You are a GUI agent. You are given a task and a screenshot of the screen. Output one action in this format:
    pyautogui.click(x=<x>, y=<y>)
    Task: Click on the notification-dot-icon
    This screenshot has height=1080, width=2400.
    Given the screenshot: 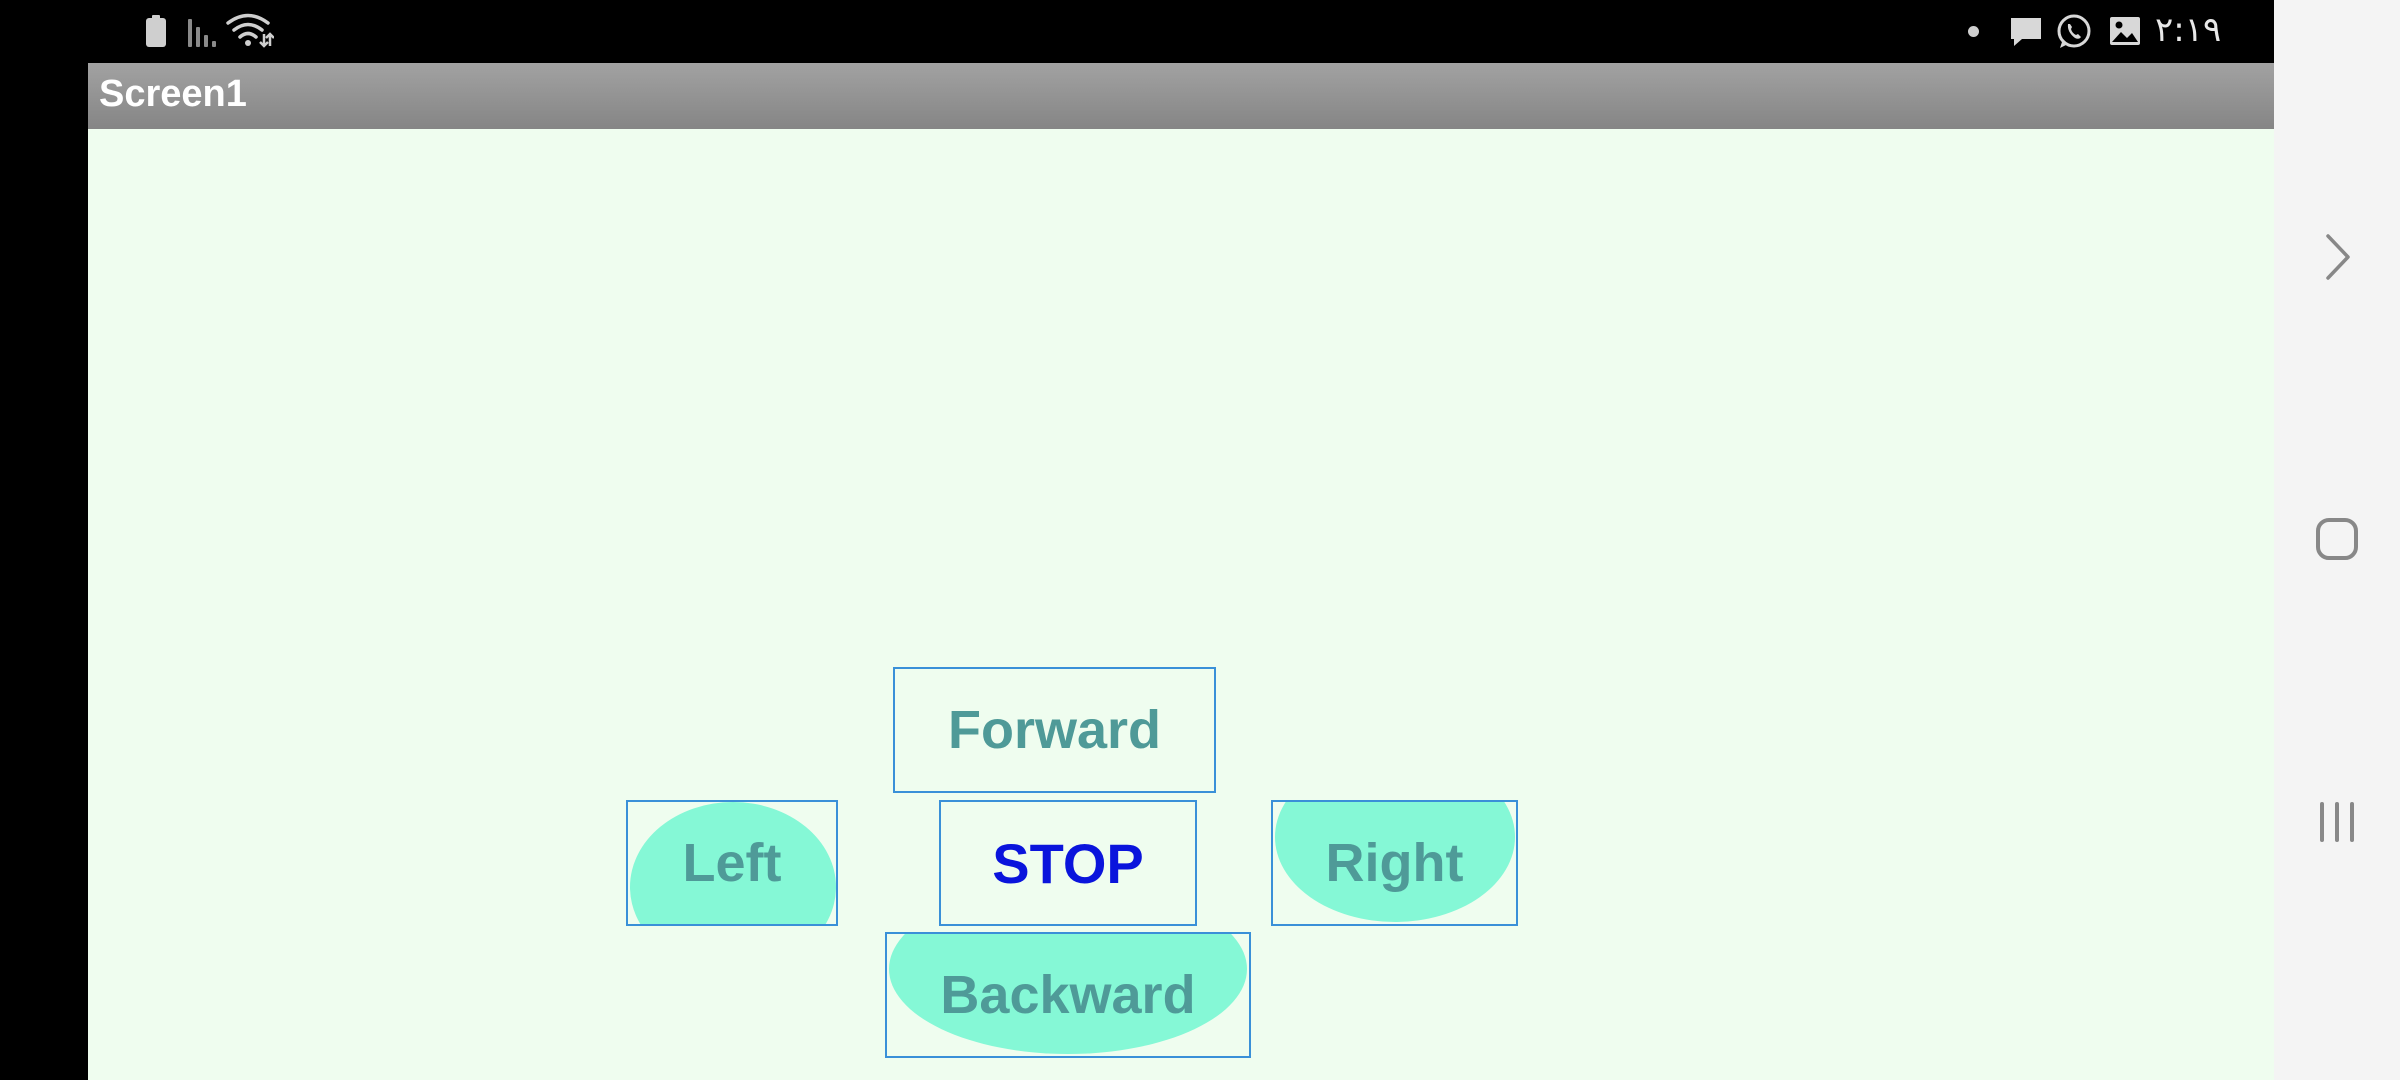 What is the action you would take?
    pyautogui.click(x=1973, y=31)
    